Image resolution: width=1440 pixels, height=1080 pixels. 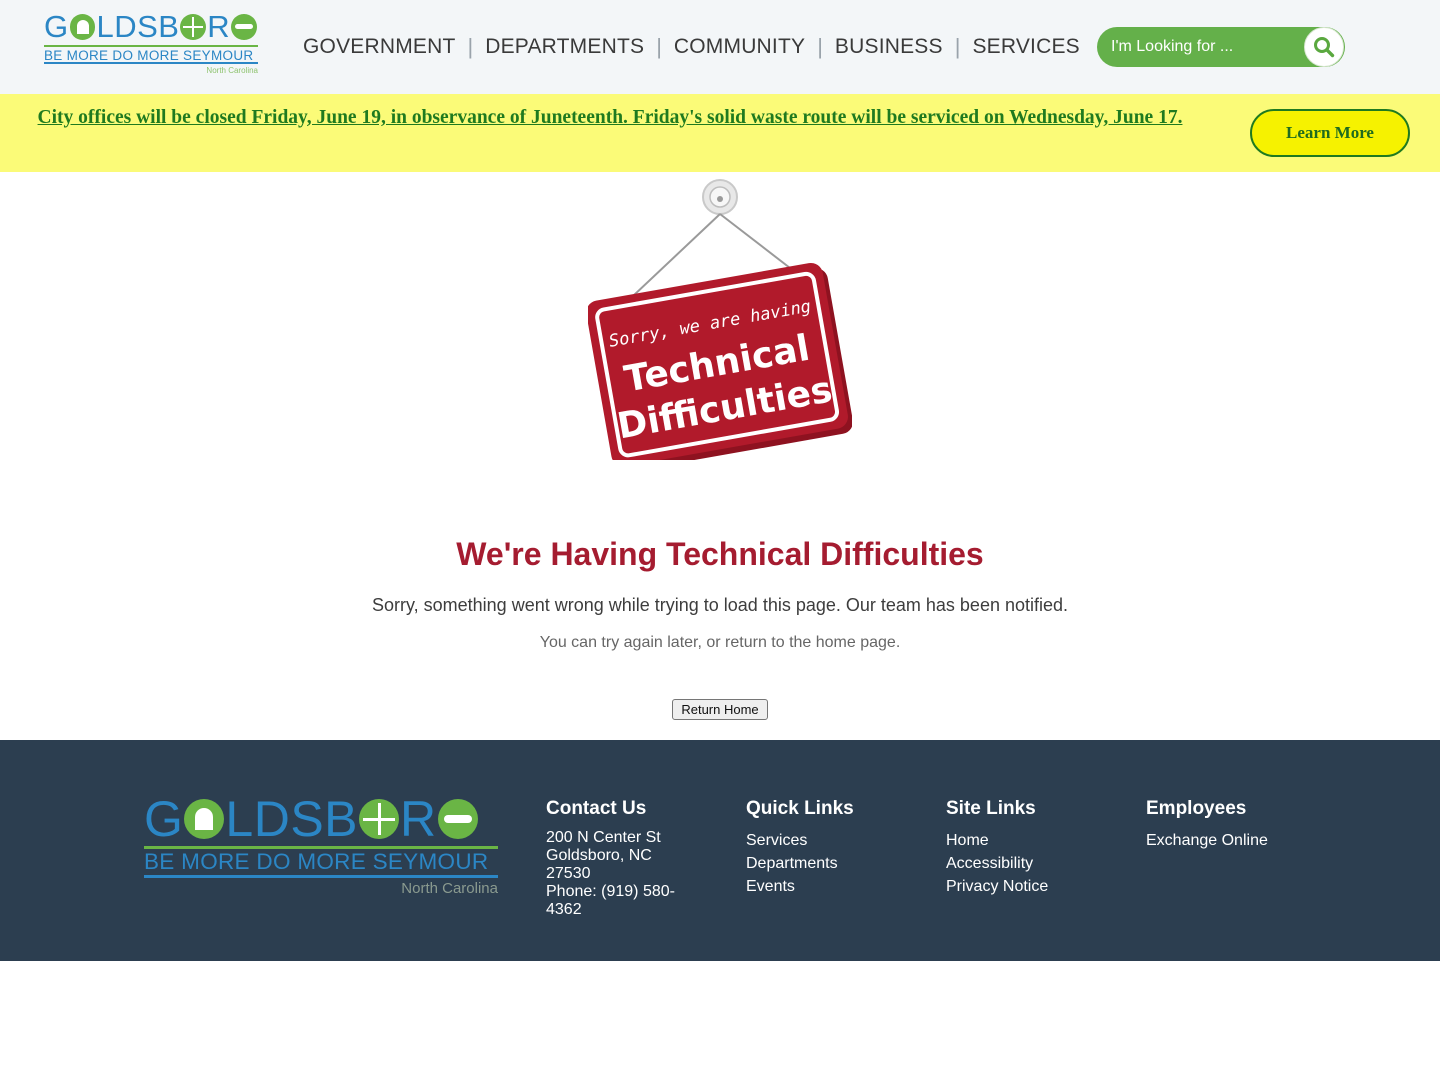 I want to click on search-icon, so click(x=1324, y=47).